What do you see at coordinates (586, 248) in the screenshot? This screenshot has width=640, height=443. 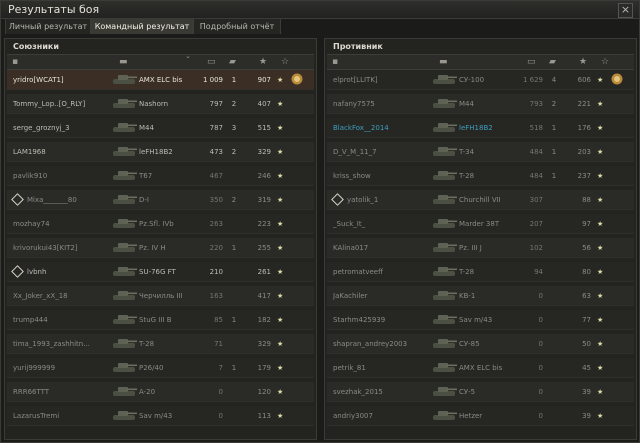 I see `xp-value: 56` at bounding box center [586, 248].